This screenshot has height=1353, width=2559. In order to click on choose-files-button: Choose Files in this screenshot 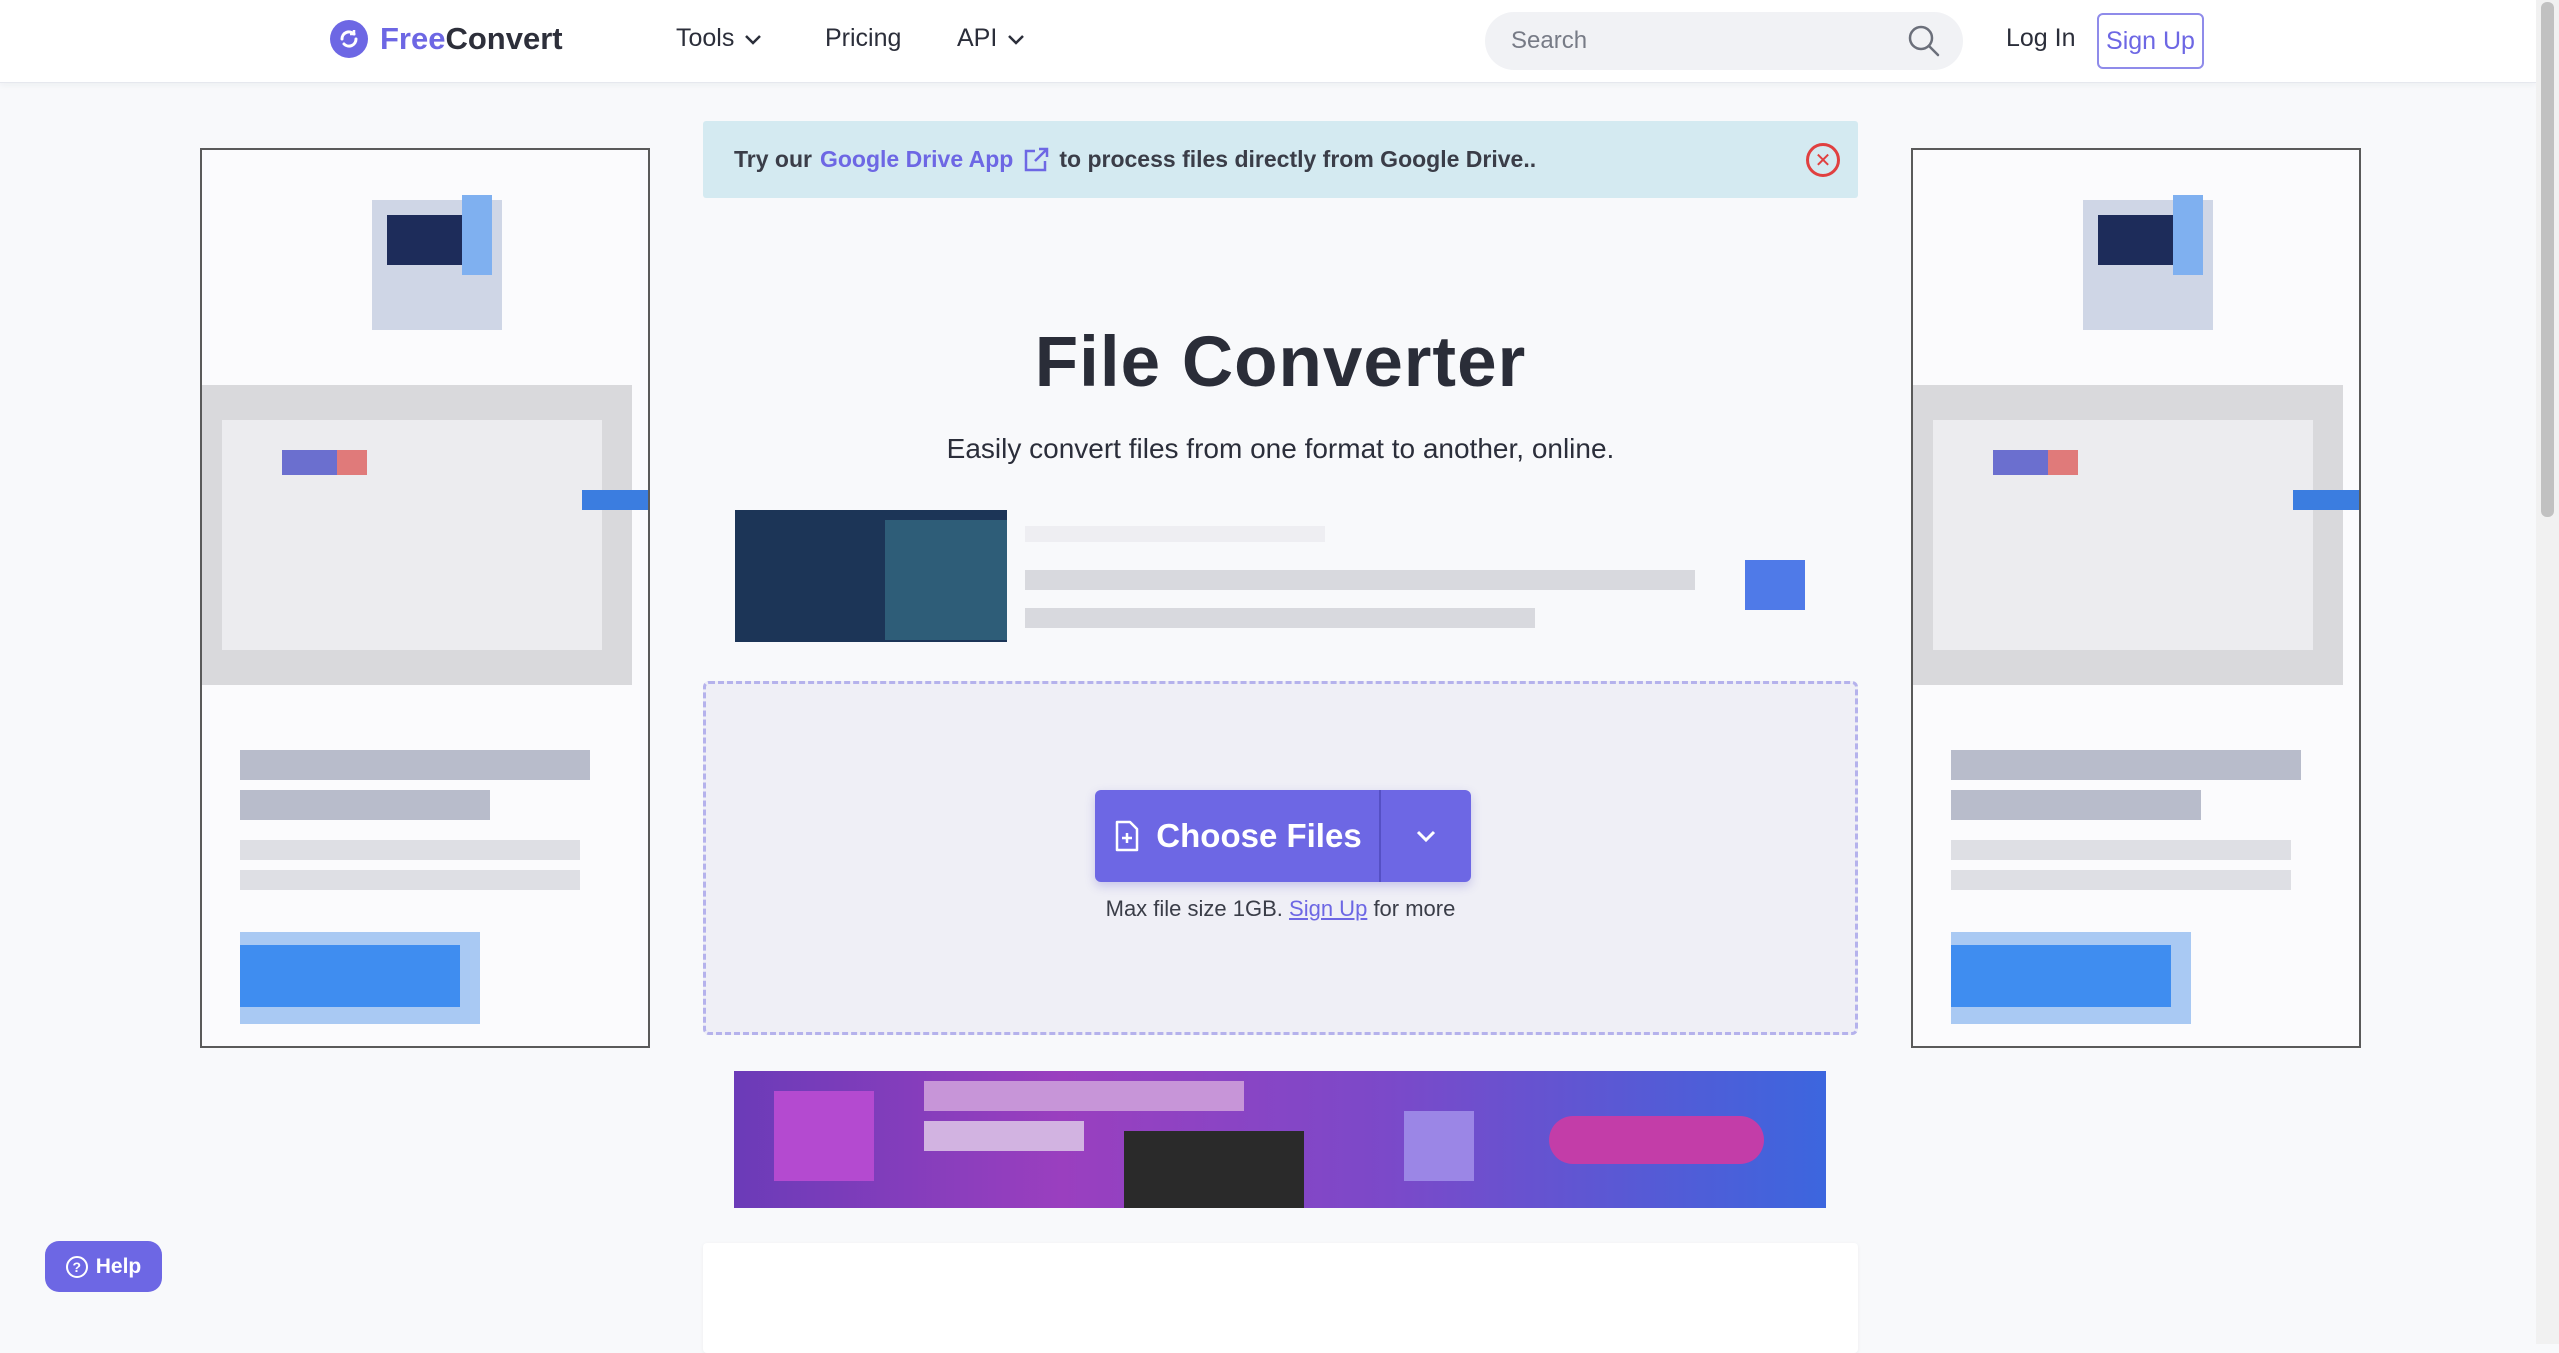, I will do `click(1238, 836)`.